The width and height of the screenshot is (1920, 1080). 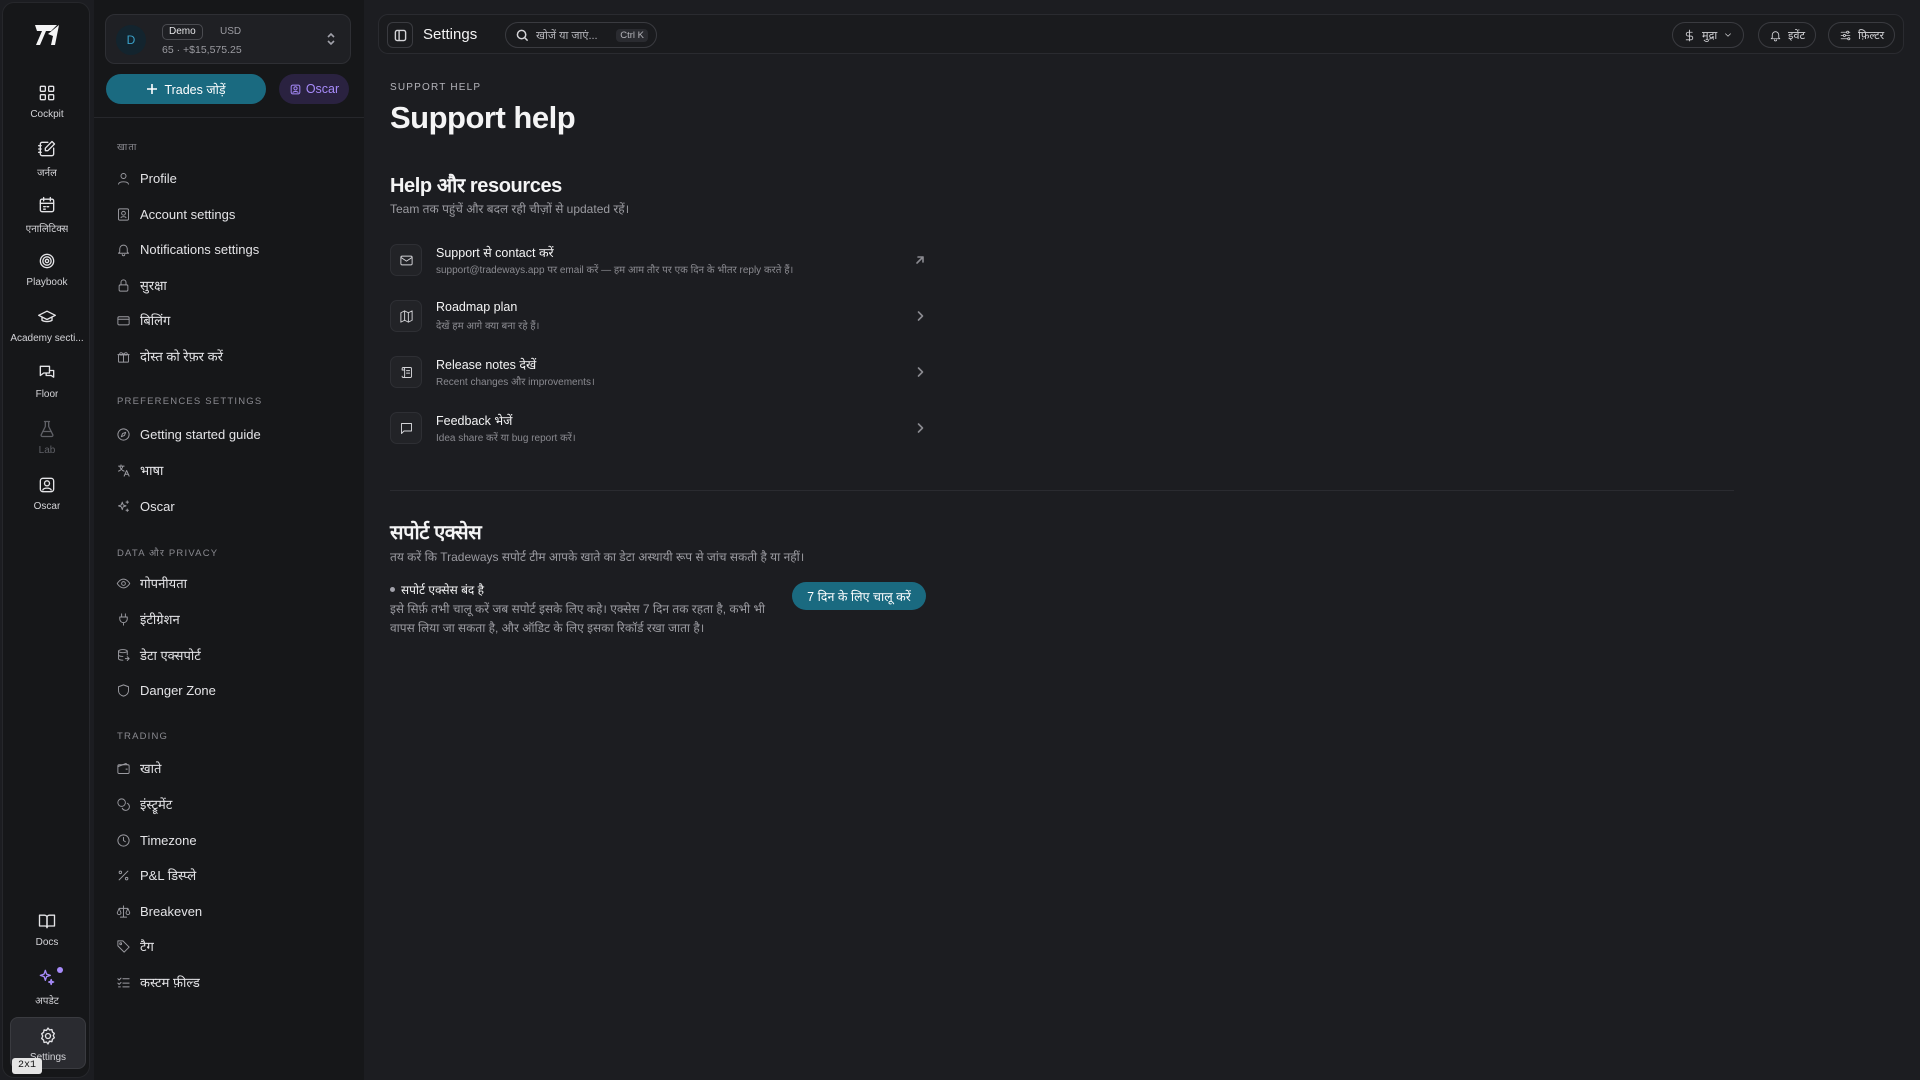 I want to click on message-square-icon, so click(x=406, y=428).